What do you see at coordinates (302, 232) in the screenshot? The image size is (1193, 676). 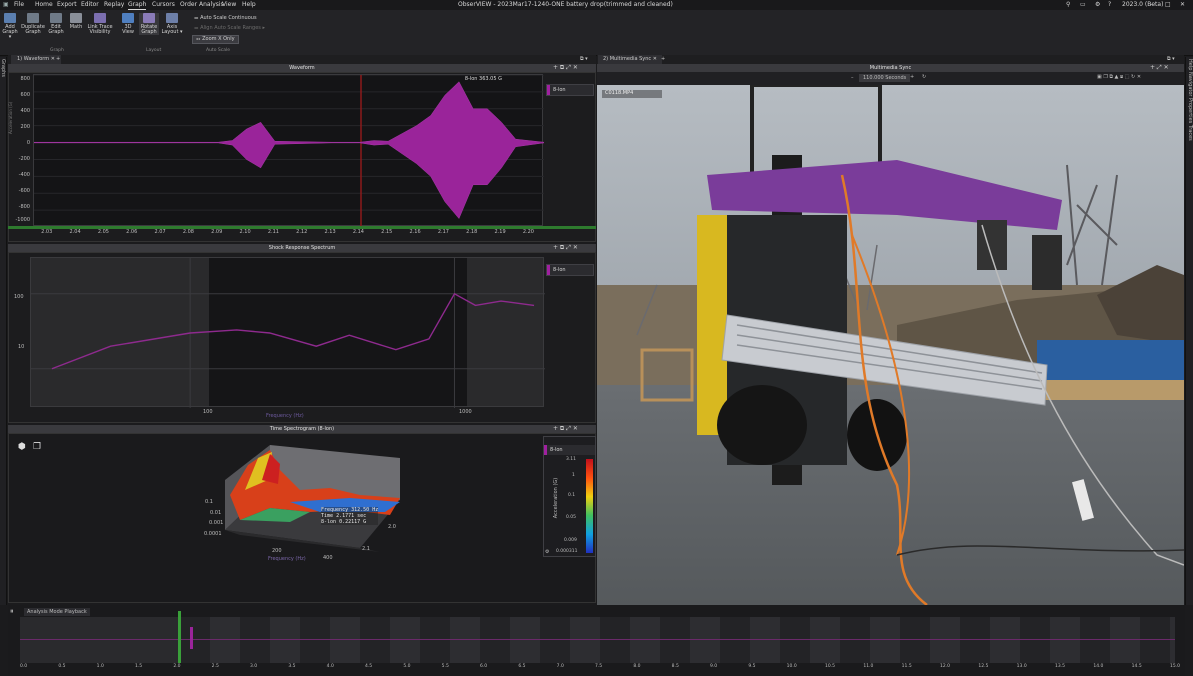 I see `x-tick: 2.12` at bounding box center [302, 232].